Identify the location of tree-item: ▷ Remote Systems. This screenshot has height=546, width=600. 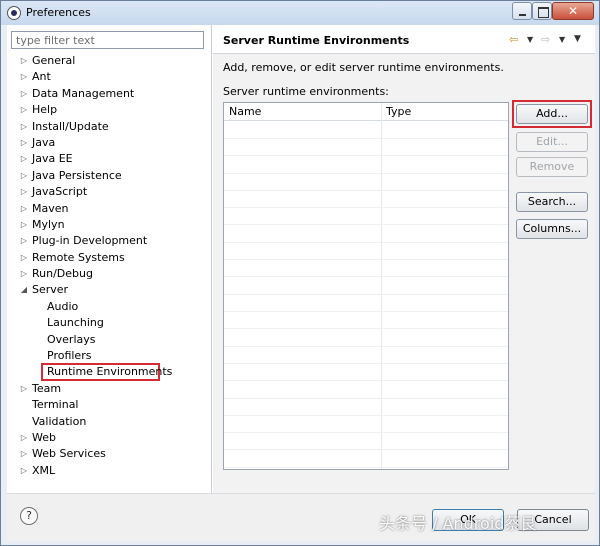
(109, 258).